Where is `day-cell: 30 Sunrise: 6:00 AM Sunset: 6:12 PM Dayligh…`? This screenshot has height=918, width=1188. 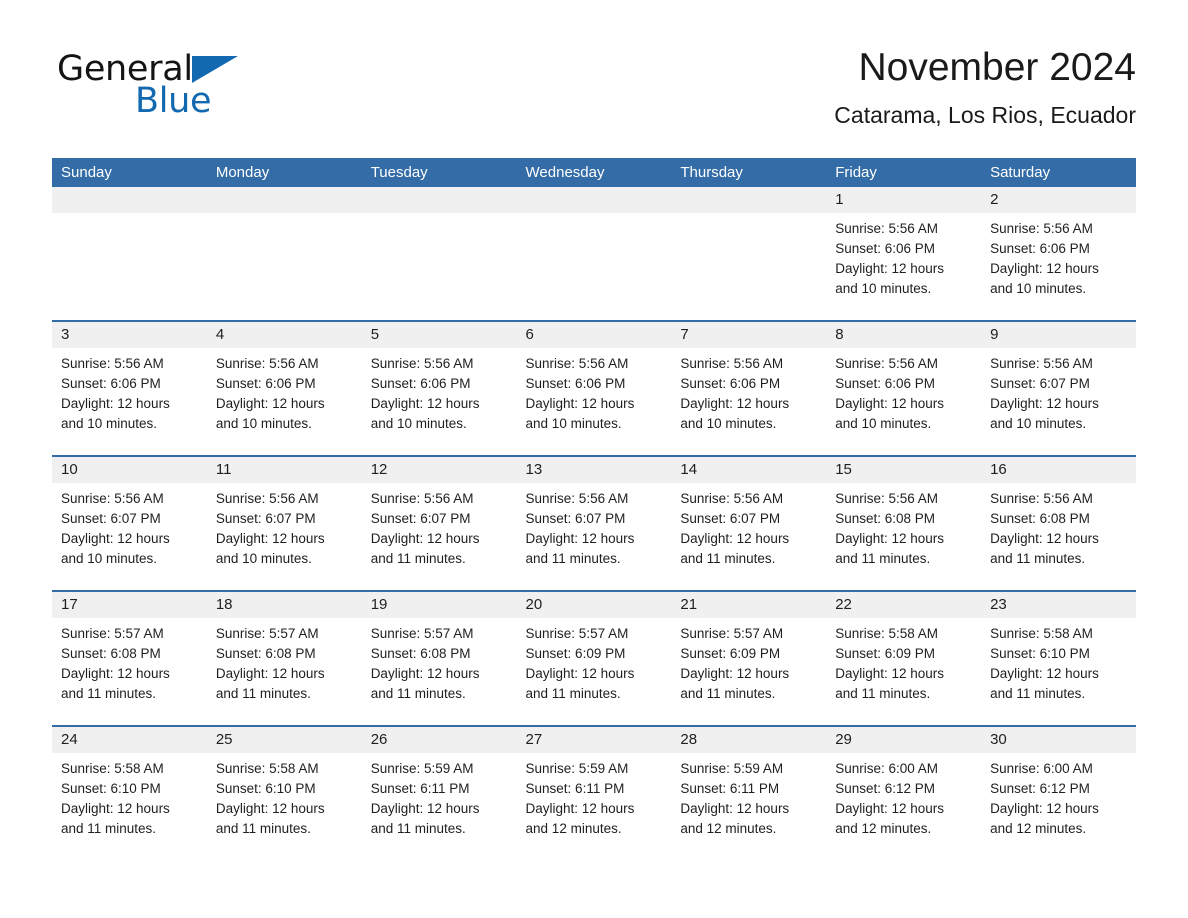
day-cell: 30 Sunrise: 6:00 AM Sunset: 6:12 PM Dayligh… is located at coordinates (1058, 785).